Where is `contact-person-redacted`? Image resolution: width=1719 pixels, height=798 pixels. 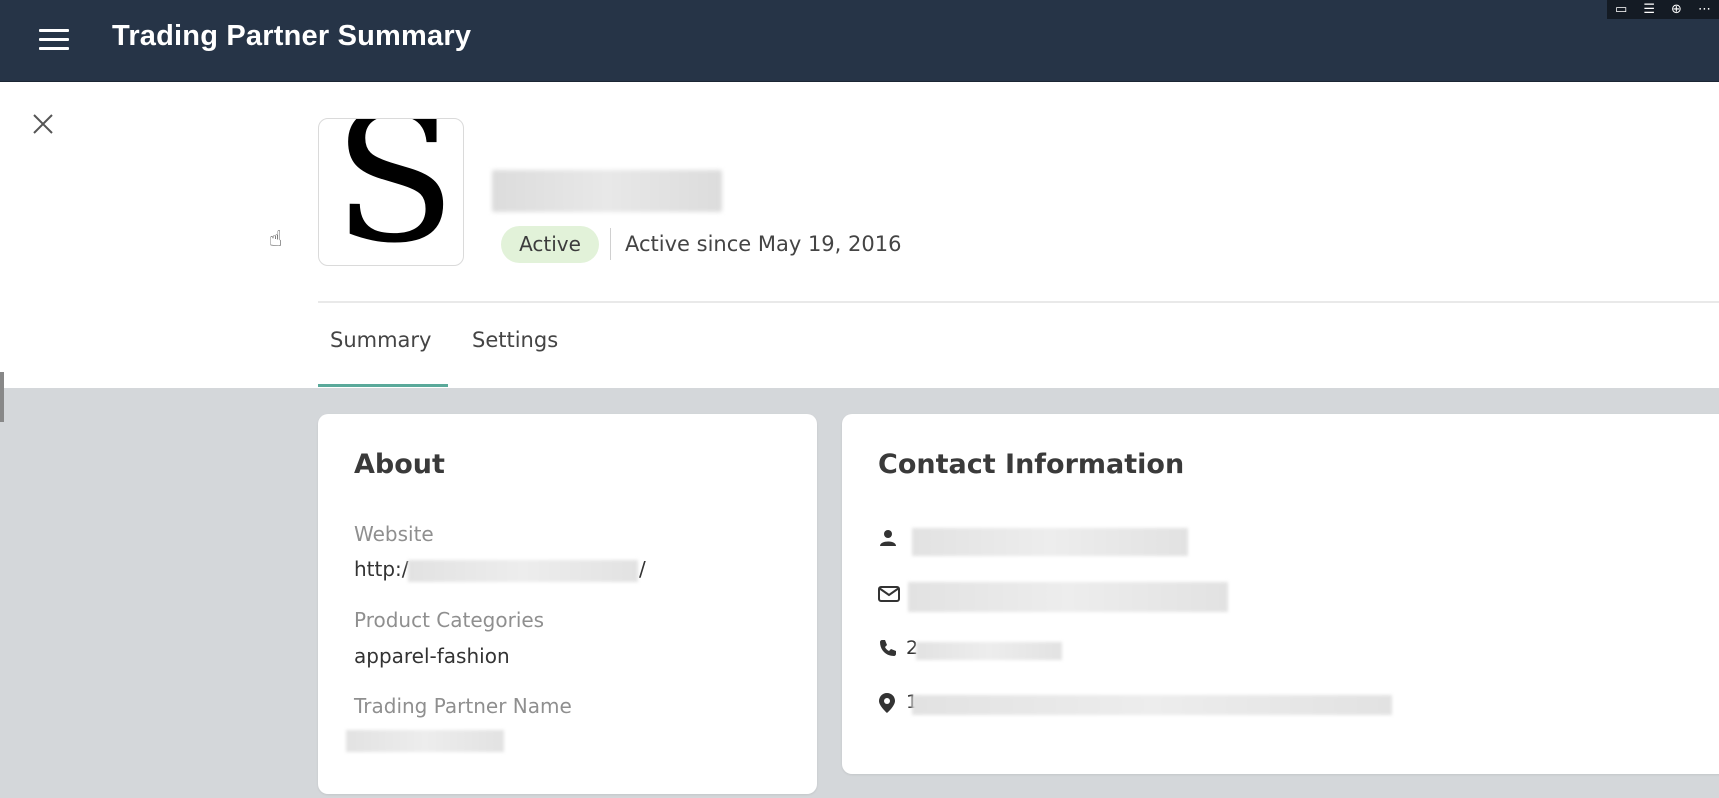
contact-person-redacted is located at coordinates (1050, 542).